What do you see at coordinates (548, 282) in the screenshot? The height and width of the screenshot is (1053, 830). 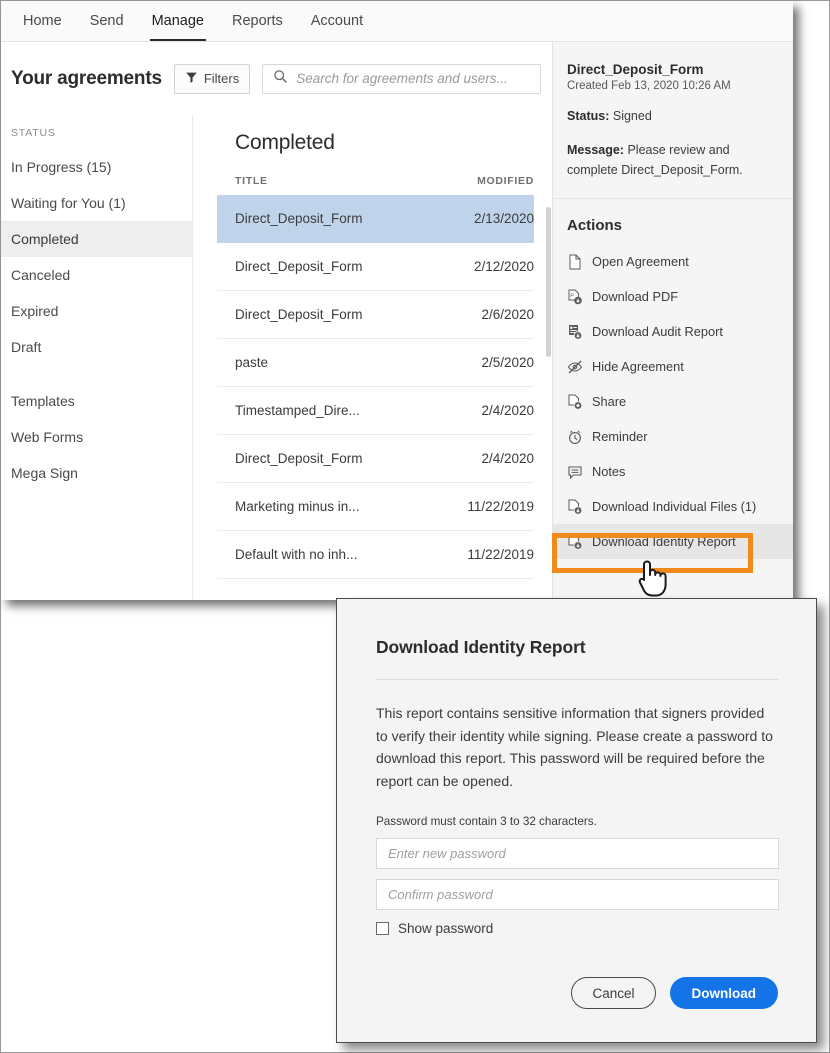 I see `scrollbar-thumb` at bounding box center [548, 282].